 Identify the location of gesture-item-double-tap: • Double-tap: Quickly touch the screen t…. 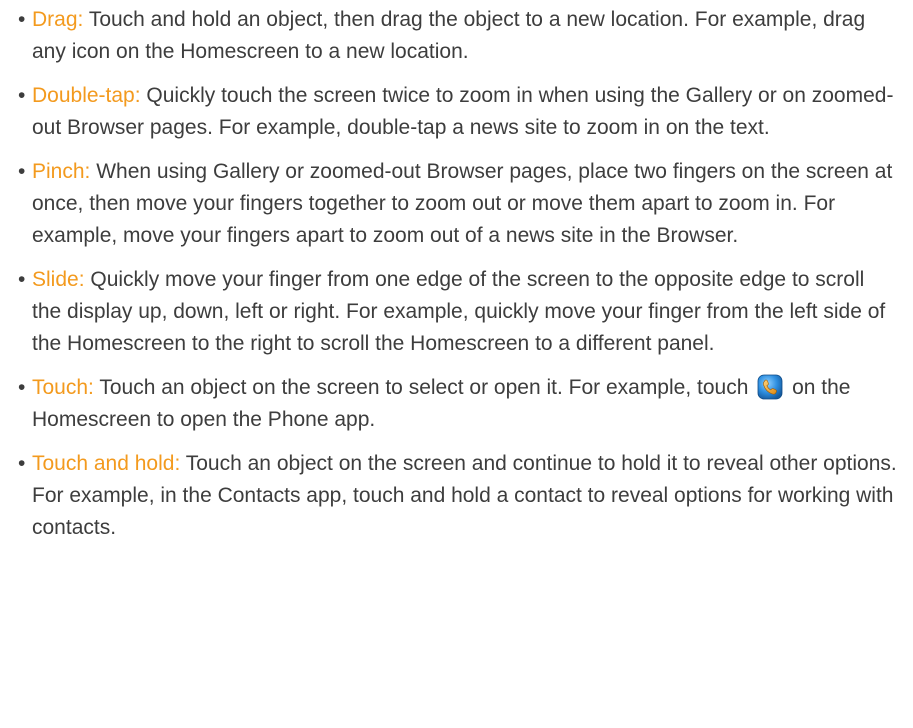
(458, 112).